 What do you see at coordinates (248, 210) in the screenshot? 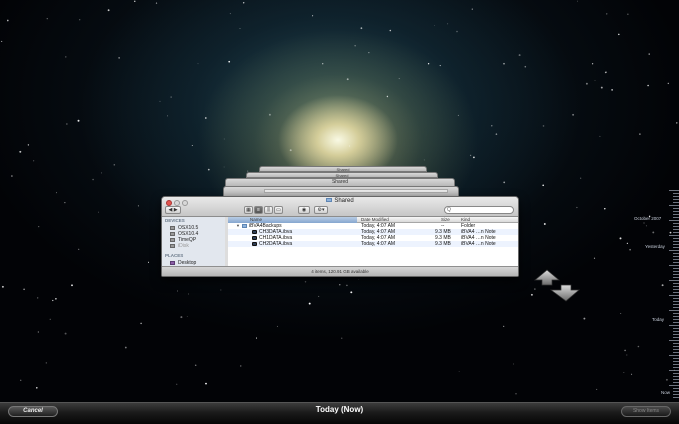
I see `view-icon-button: ▦` at bounding box center [248, 210].